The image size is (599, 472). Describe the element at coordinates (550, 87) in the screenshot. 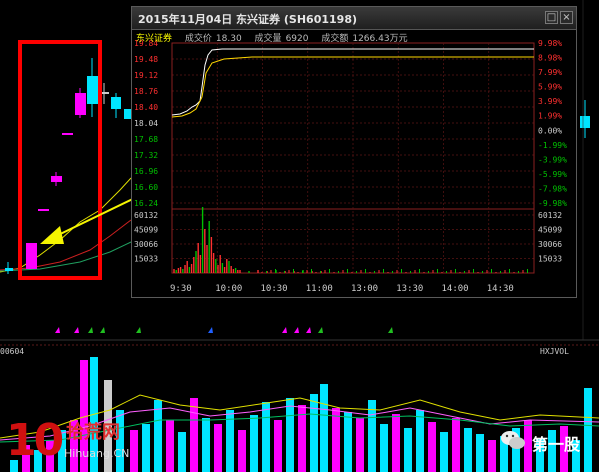

I see `pct-tick-label: 5.99%` at that location.